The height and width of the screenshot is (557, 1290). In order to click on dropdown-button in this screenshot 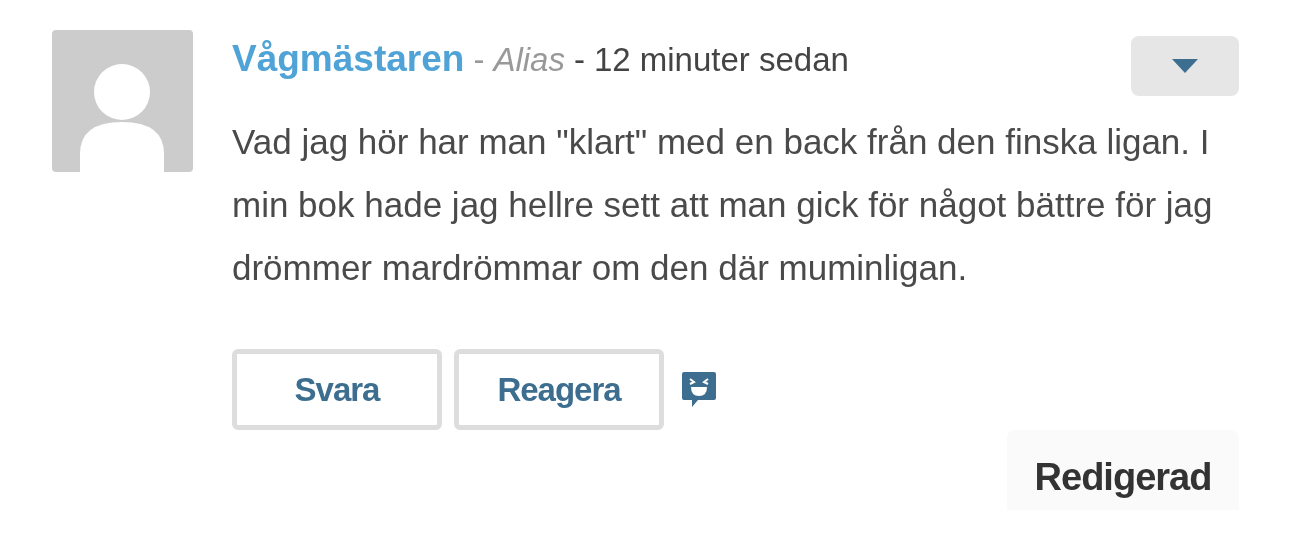, I will do `click(1185, 66)`.